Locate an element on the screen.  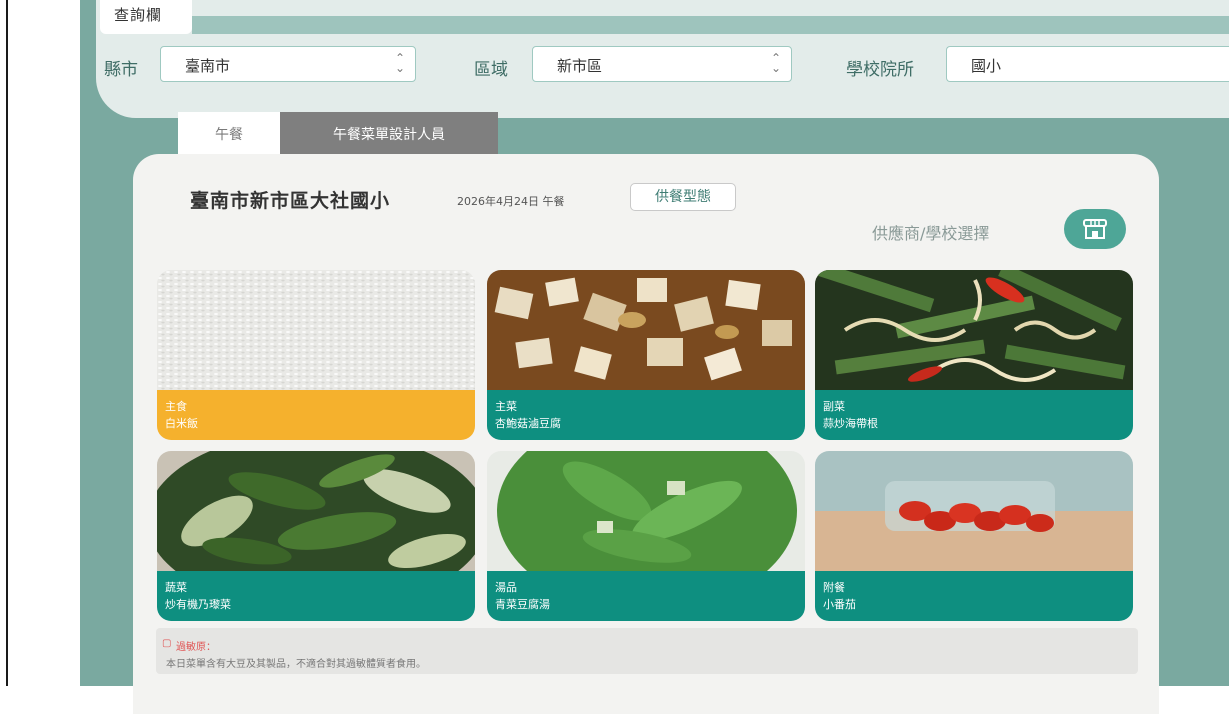
supplier-school-select-link: 供應商/學校選擇 is located at coordinates (930, 232).